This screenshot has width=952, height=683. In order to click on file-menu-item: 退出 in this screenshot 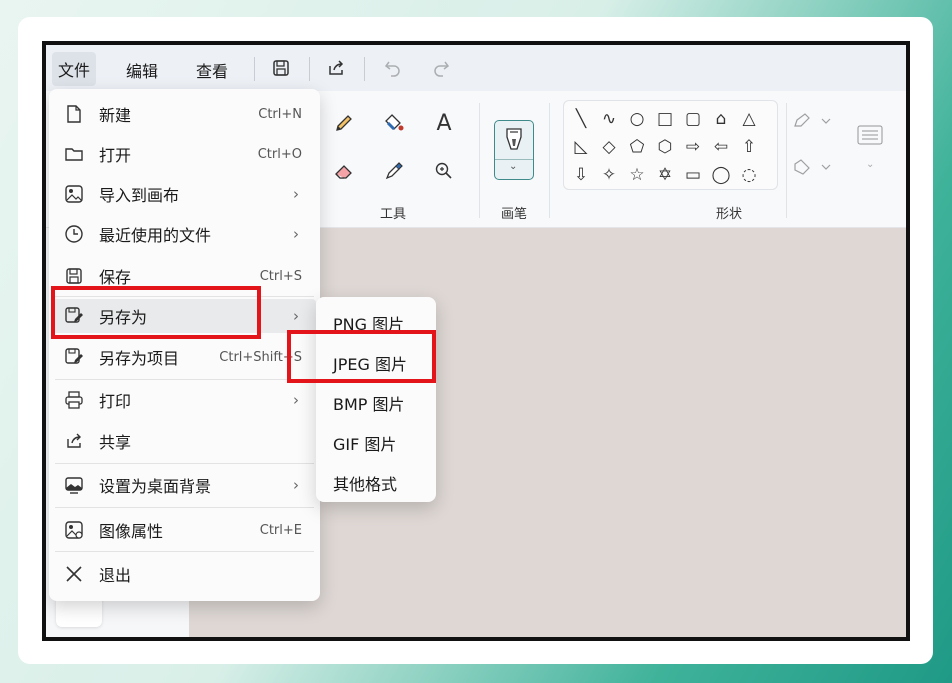, I will do `click(184, 574)`.